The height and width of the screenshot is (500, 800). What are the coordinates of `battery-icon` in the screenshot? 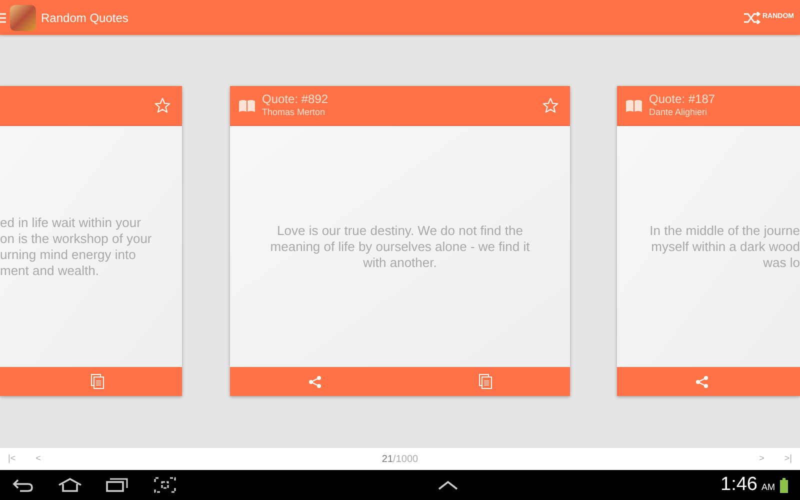 It's located at (784, 485).